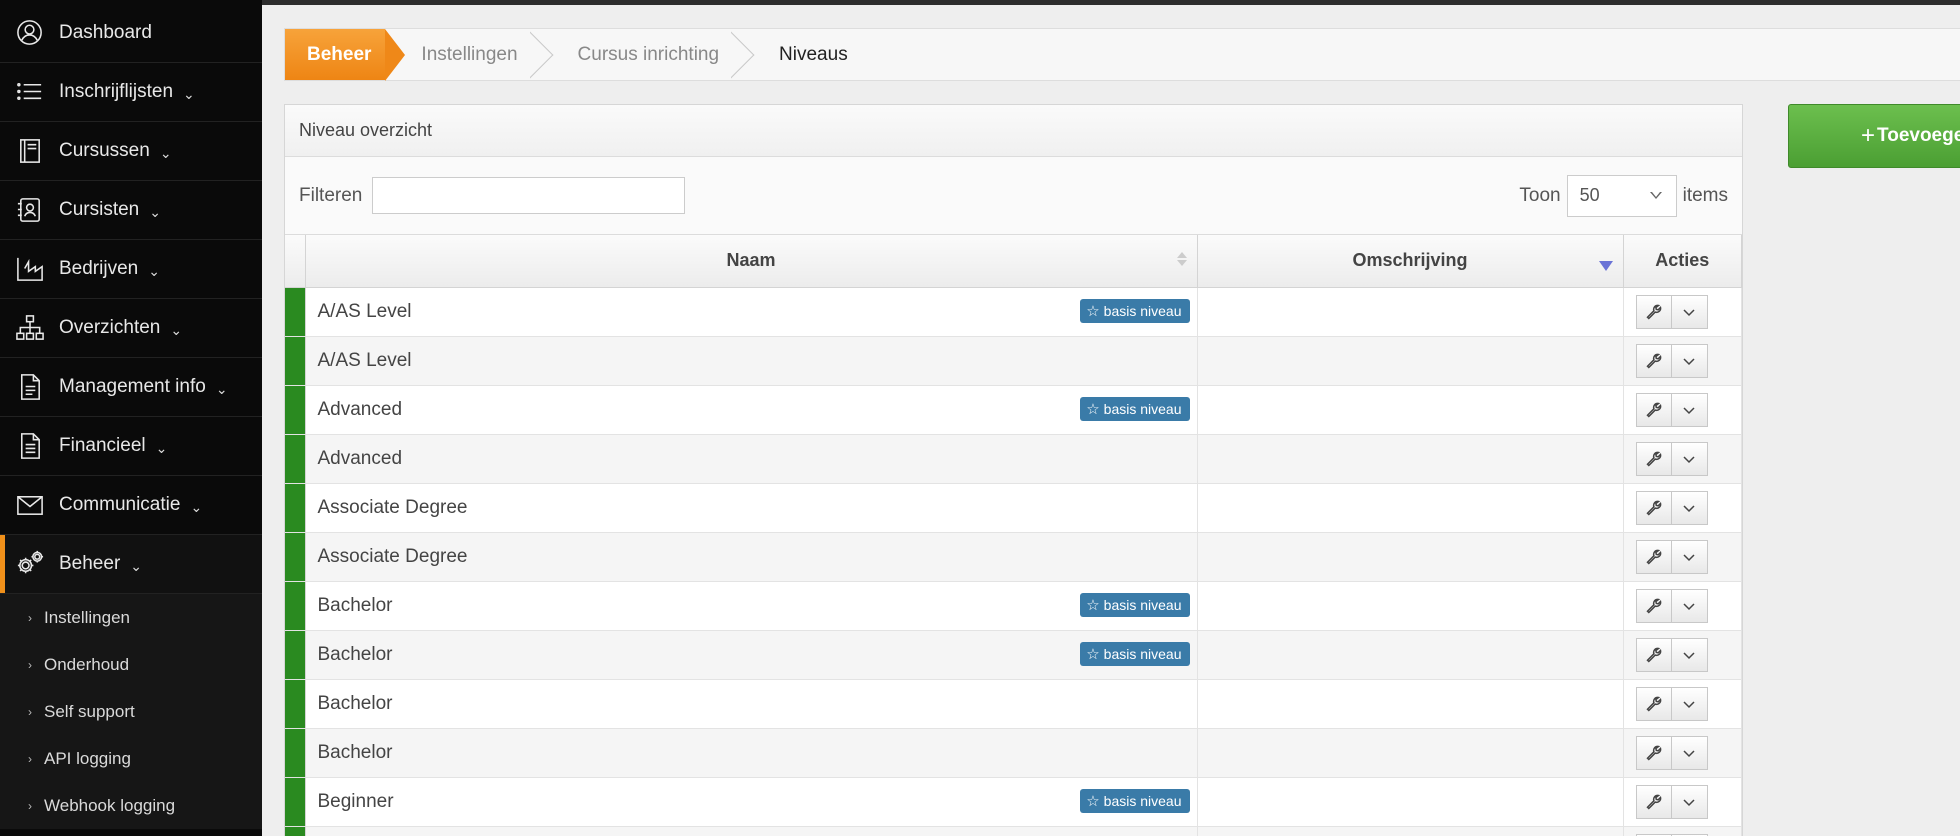 The height and width of the screenshot is (836, 1960). Describe the element at coordinates (648, 54) in the screenshot. I see `breadcrumb-item-cursus-inrichting: Cursus inrichting` at that location.